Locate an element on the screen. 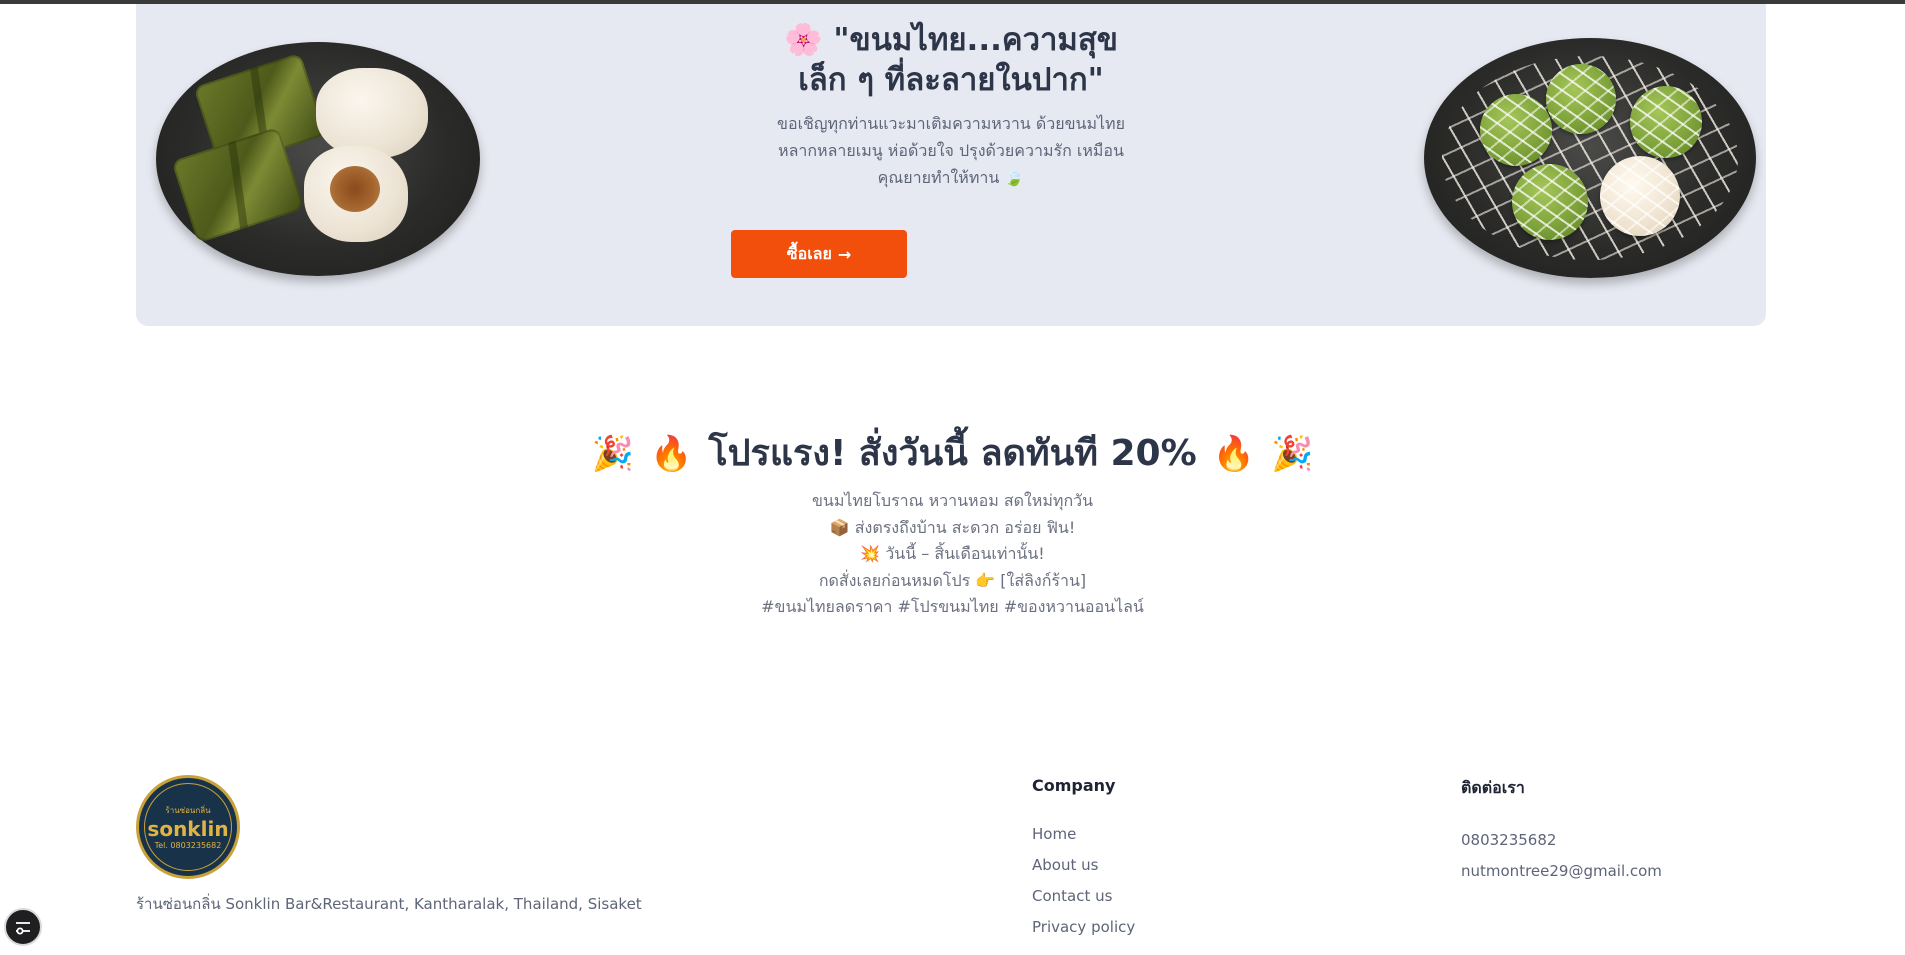  hero-title: 🌸 "ขนมไทย...ความสุขเล็ก ๆ ที่ละลายในปาก" is located at coordinates (951, 60).